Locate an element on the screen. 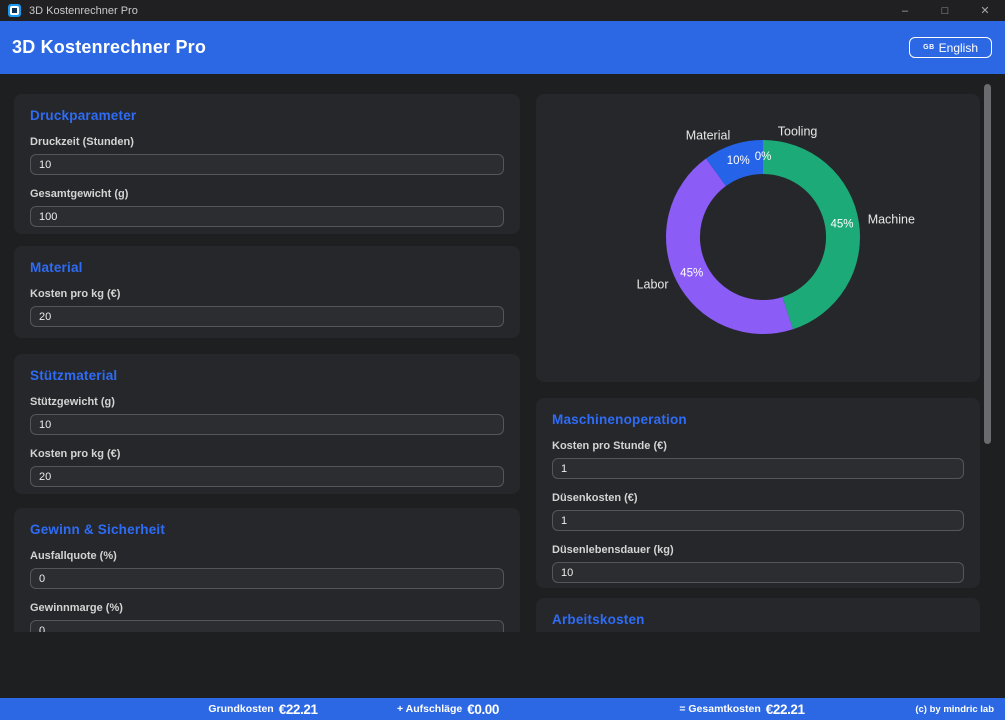  language-toggle-button: GB English is located at coordinates (950, 47).